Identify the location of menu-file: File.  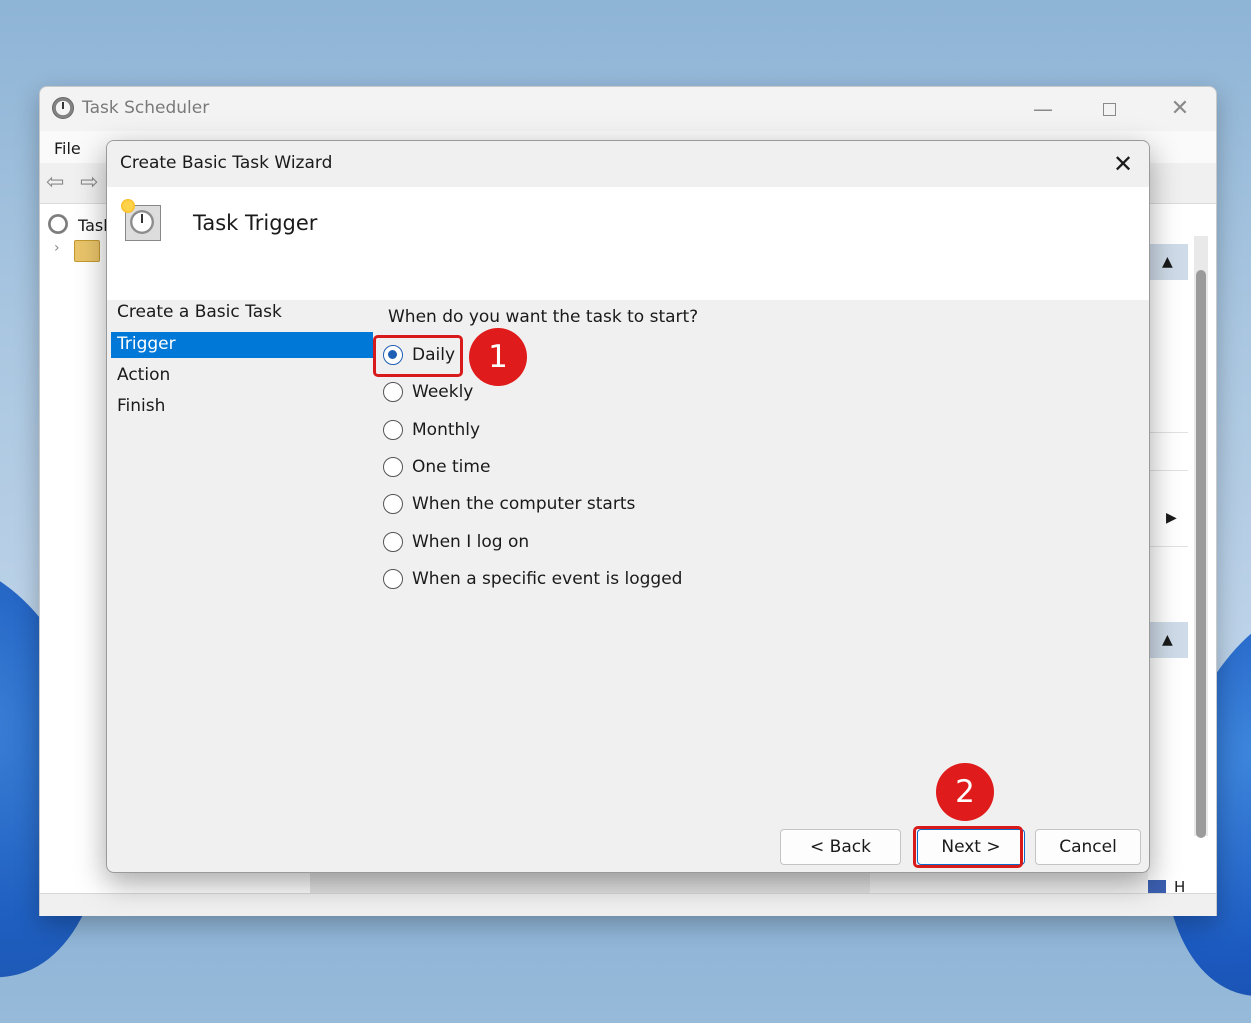
(67, 148).